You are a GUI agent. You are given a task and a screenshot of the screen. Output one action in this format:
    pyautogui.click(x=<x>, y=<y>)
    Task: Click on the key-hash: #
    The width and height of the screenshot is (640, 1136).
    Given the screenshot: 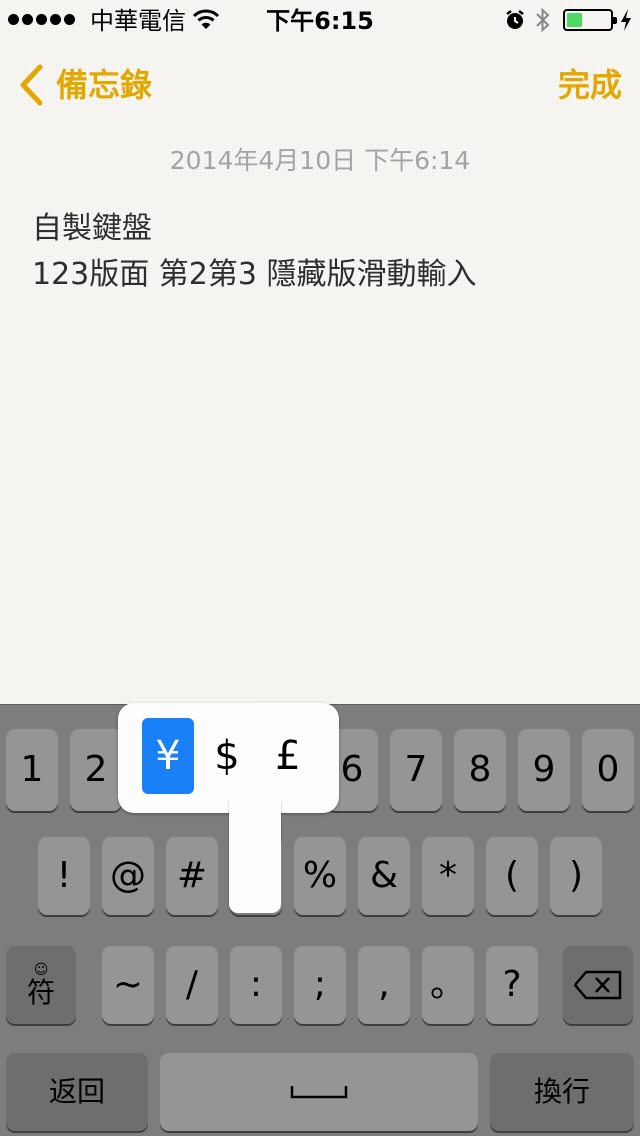 What is the action you would take?
    pyautogui.click(x=192, y=876)
    